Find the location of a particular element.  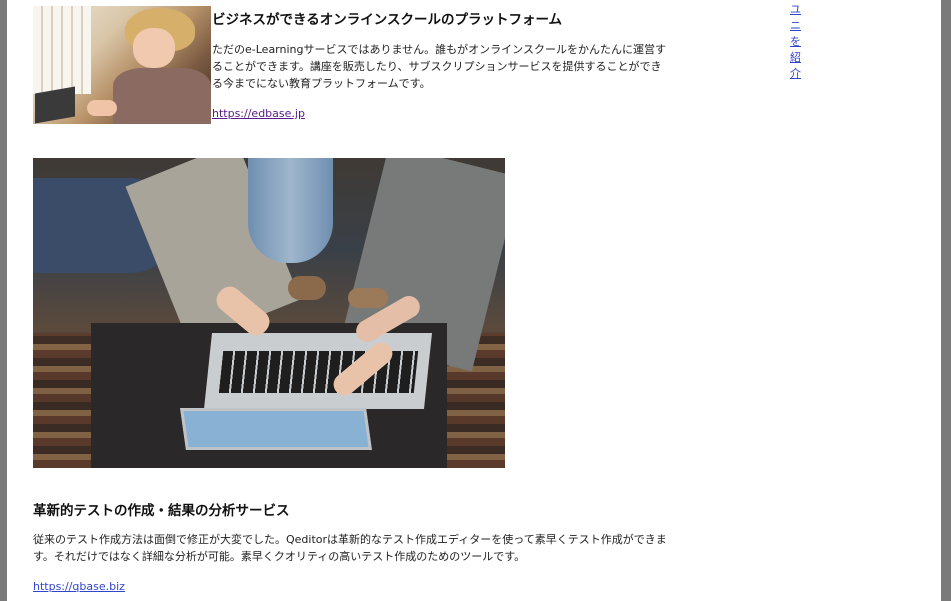

service-1-image is located at coordinates (122, 65).